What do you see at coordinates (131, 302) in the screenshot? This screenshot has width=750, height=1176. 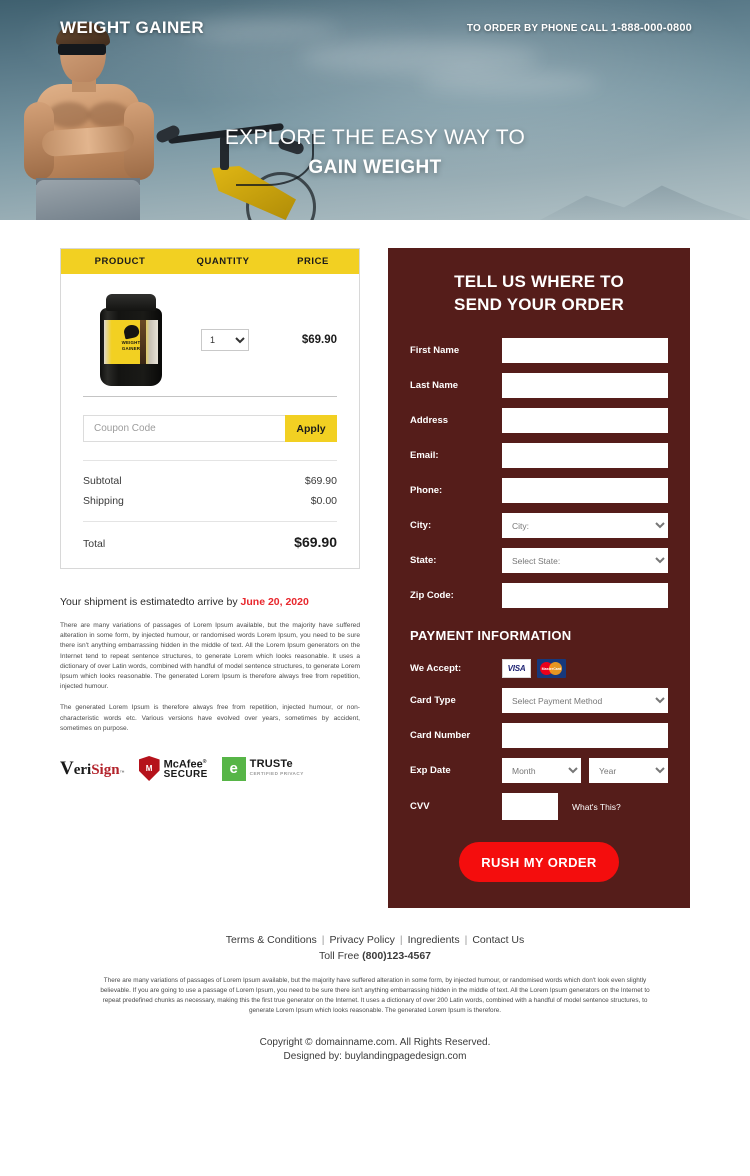 I see `tub-lid` at bounding box center [131, 302].